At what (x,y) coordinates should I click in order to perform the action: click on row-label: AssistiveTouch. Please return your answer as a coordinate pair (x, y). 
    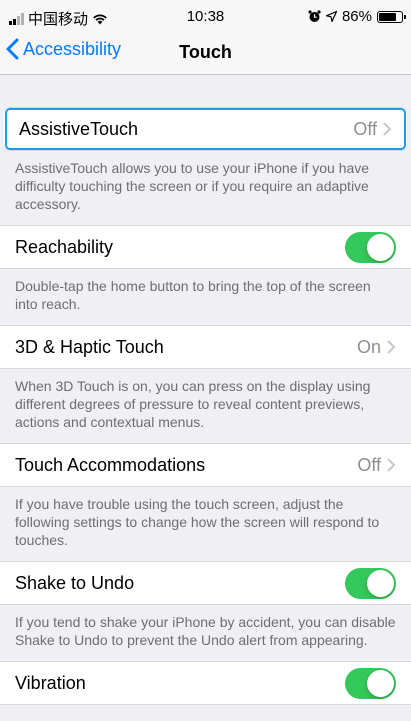
    Looking at the image, I should click on (79, 128).